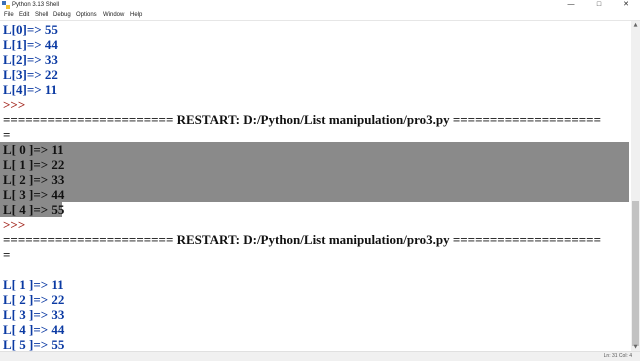 The image size is (640, 361). I want to click on output-line: L[ 2 ]=> 22, so click(34, 299).